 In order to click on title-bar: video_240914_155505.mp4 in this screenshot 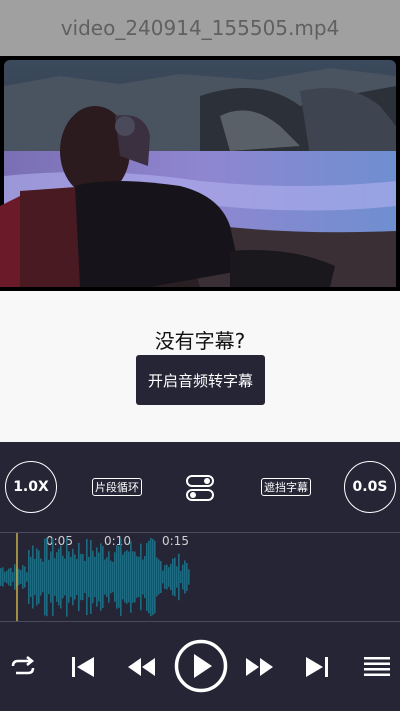, I will do `click(200, 28)`.